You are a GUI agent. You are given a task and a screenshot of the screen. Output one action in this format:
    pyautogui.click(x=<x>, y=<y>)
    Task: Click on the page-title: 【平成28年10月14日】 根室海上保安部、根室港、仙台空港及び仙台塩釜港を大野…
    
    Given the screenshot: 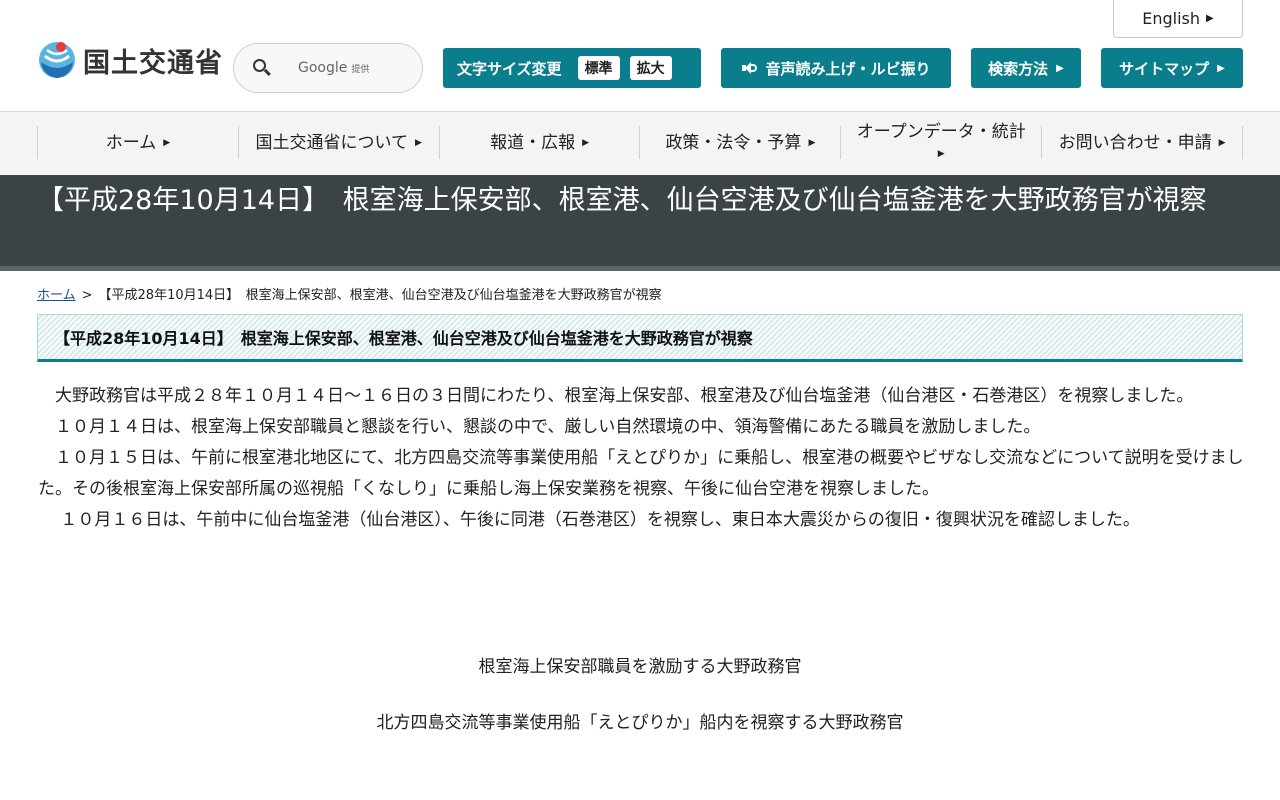 What is the action you would take?
    pyautogui.click(x=622, y=200)
    